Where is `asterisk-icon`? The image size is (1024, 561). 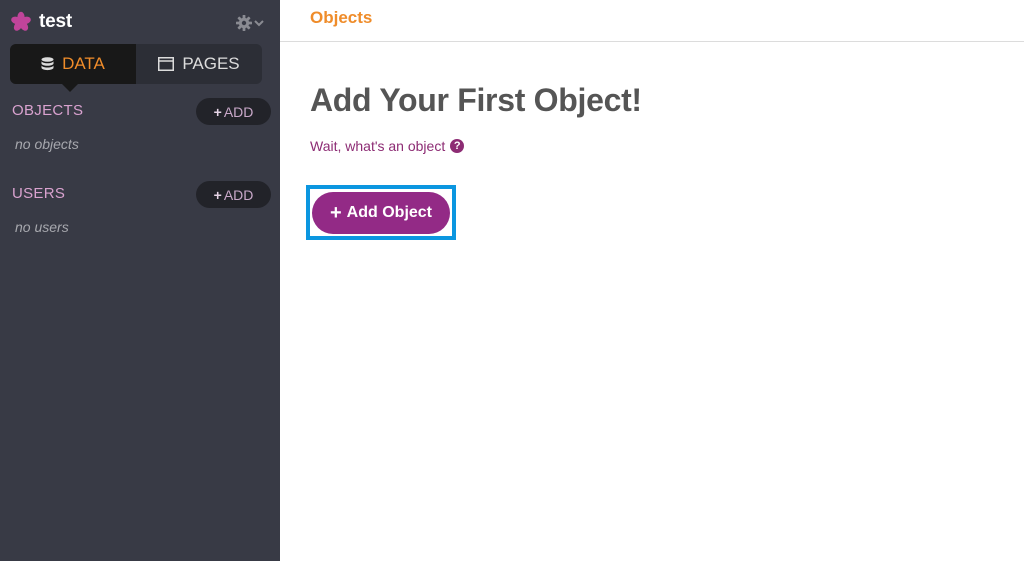 asterisk-icon is located at coordinates (21, 21).